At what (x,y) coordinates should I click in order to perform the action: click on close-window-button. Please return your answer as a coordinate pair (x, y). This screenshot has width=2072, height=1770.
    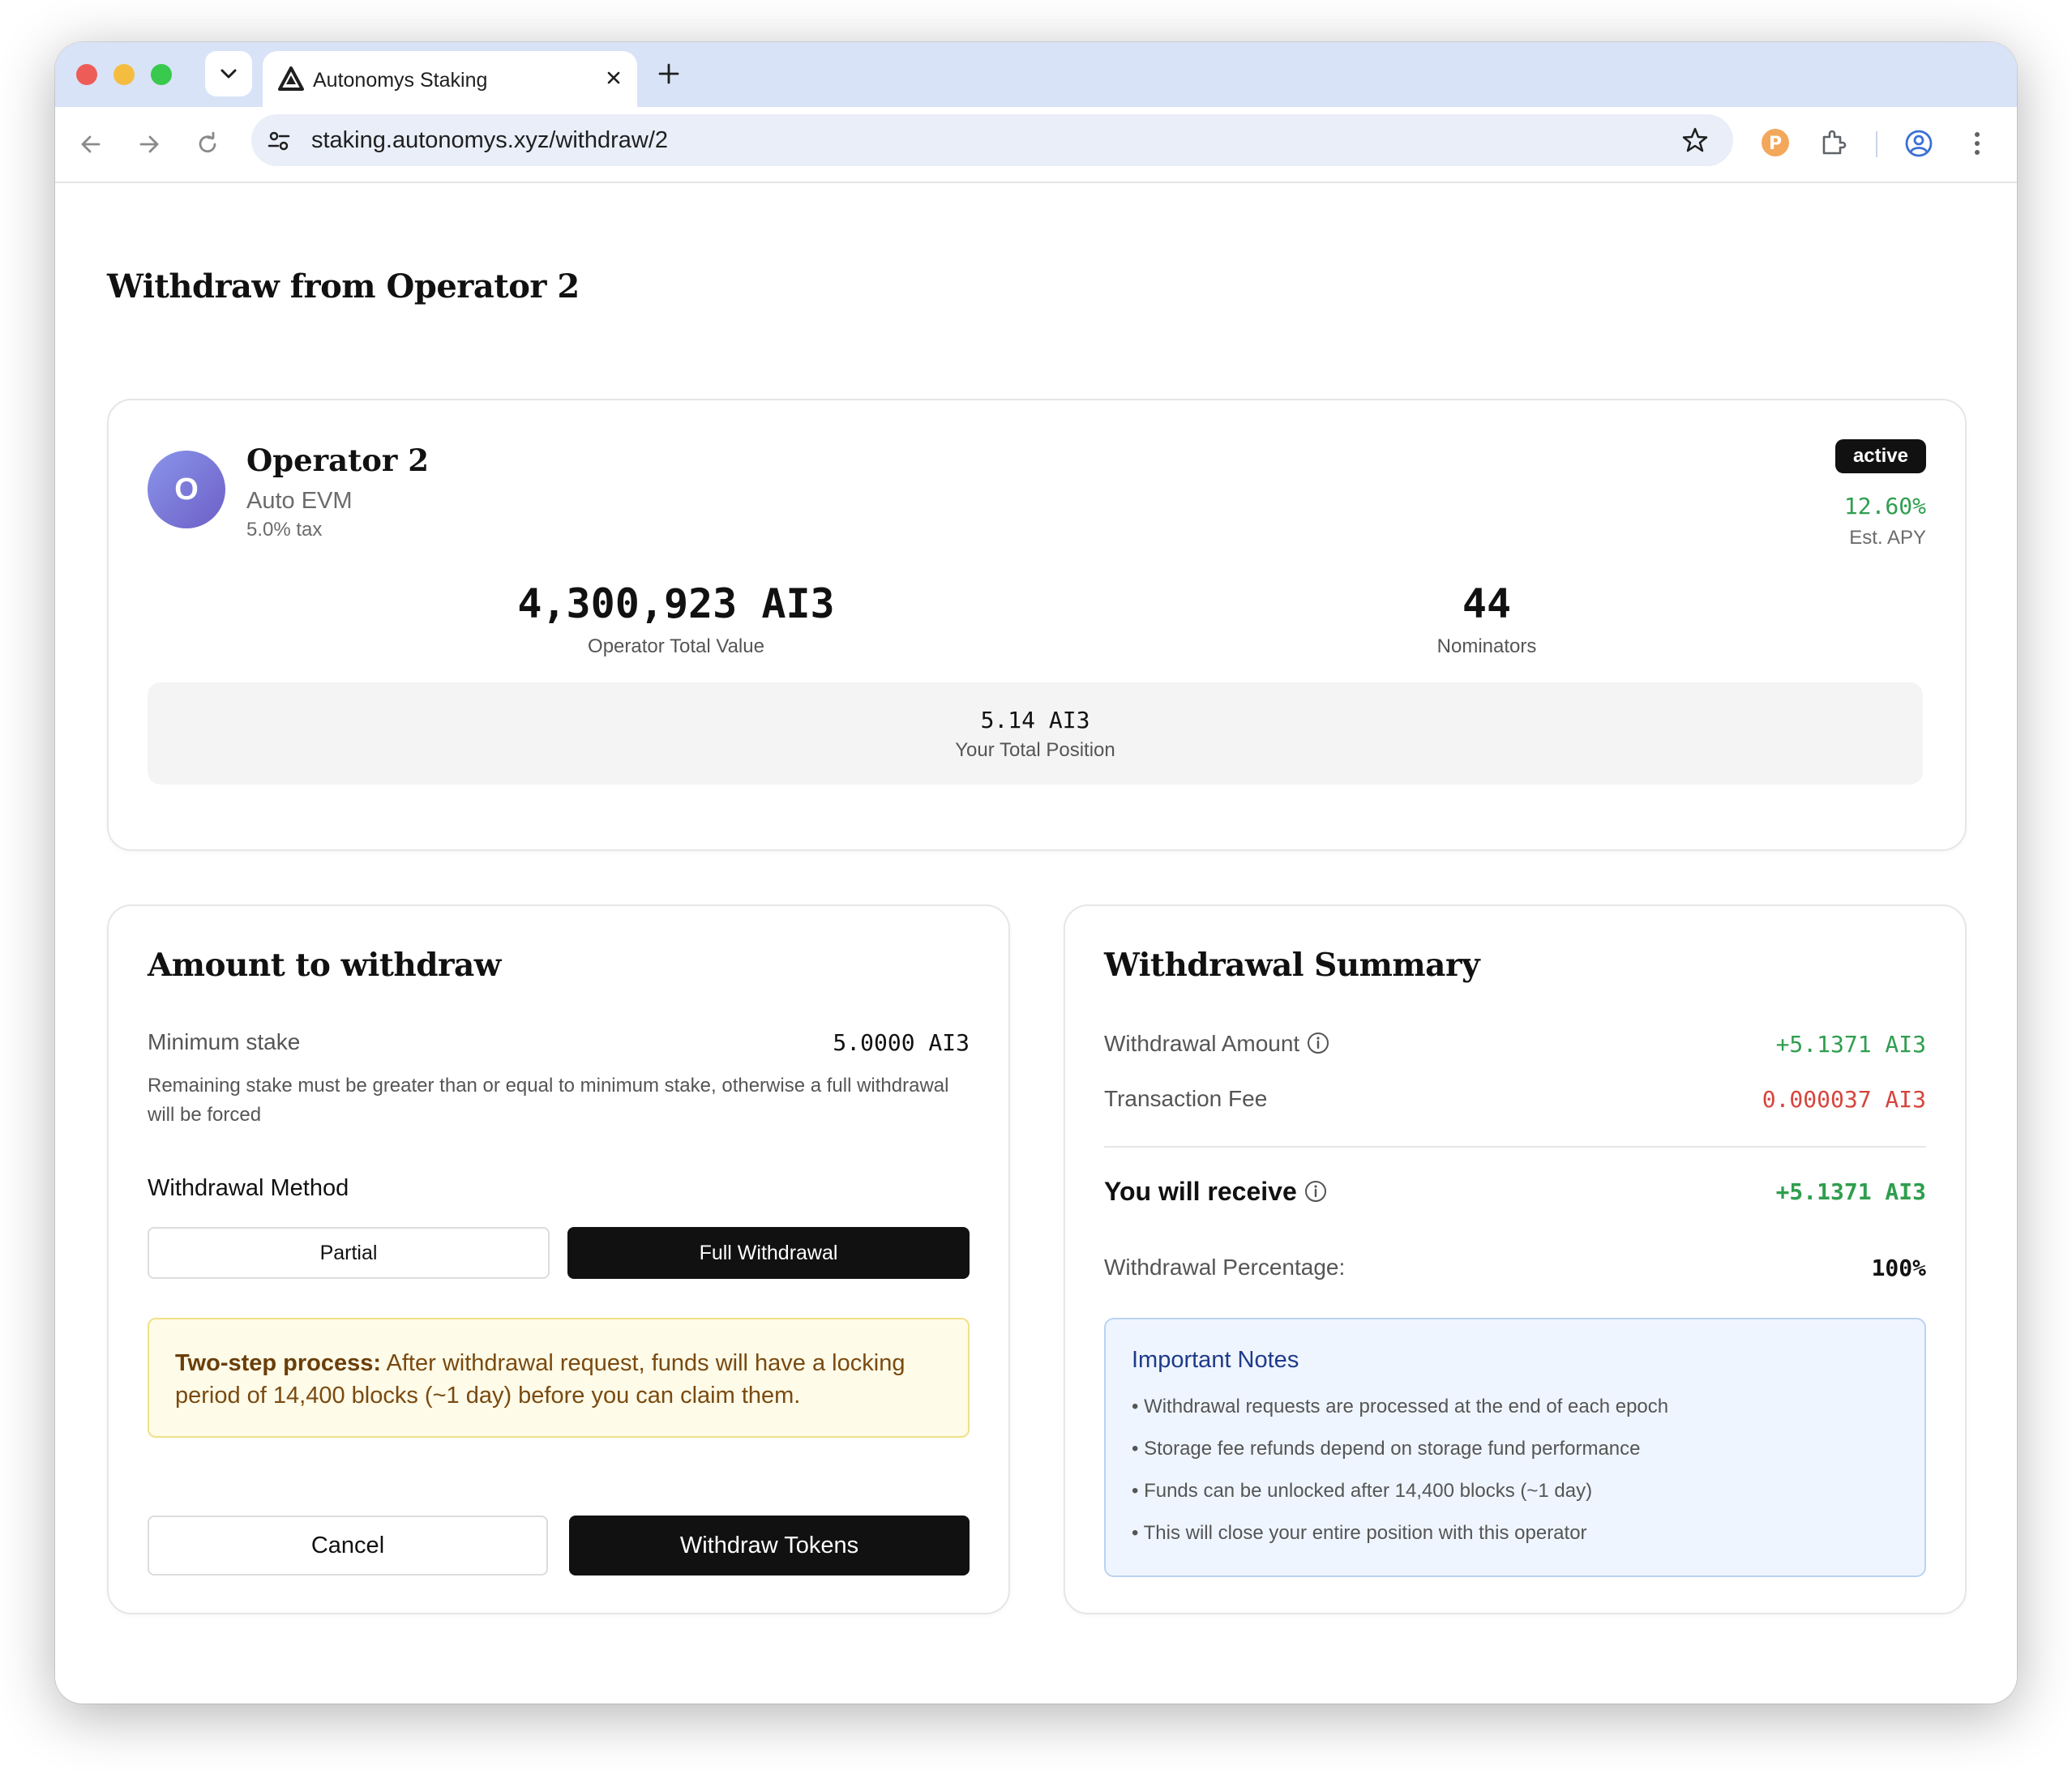
    Looking at the image, I should click on (87, 75).